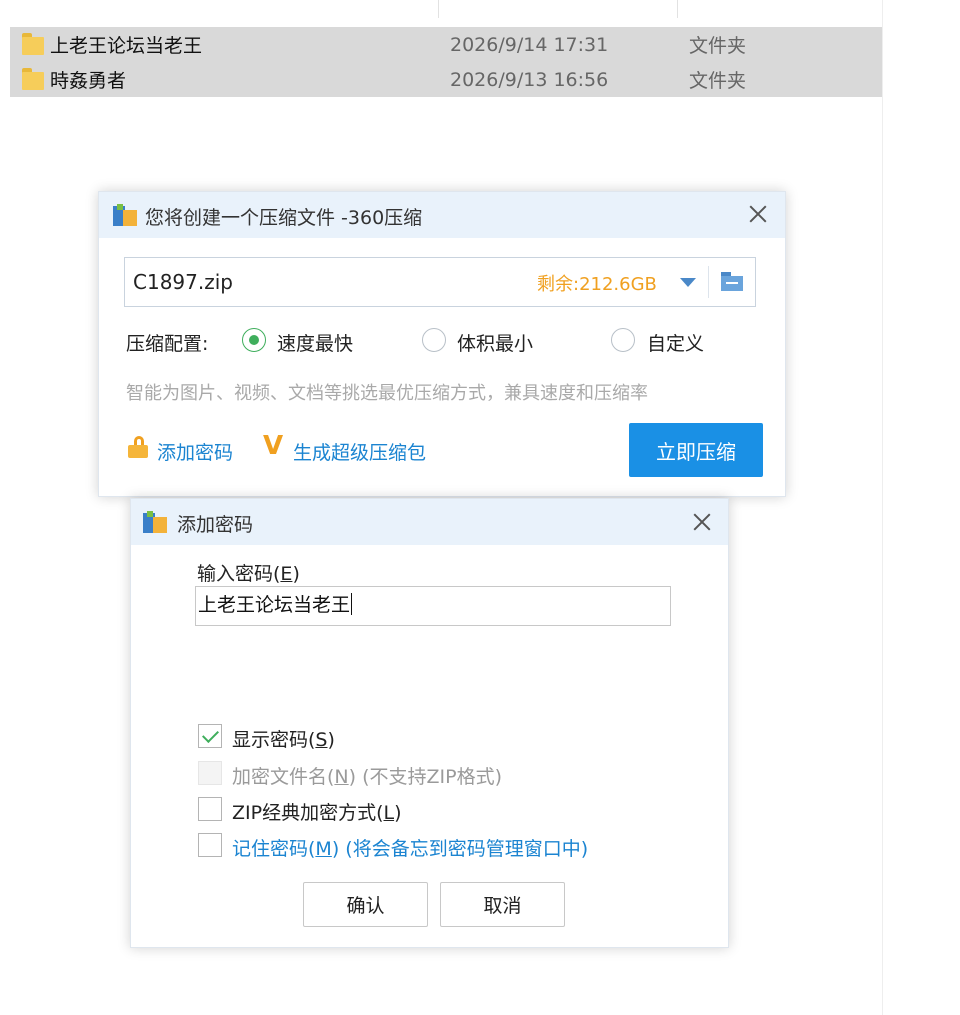 The width and height of the screenshot is (960, 1015). What do you see at coordinates (210, 809) in the screenshot?
I see `zip-classic-encryption-checkbox` at bounding box center [210, 809].